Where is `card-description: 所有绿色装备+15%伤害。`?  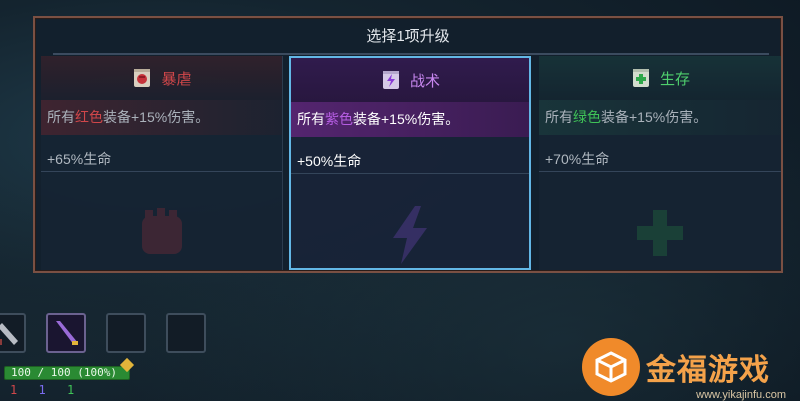 card-description: 所有绿色装备+15%伤害。 is located at coordinates (660, 117).